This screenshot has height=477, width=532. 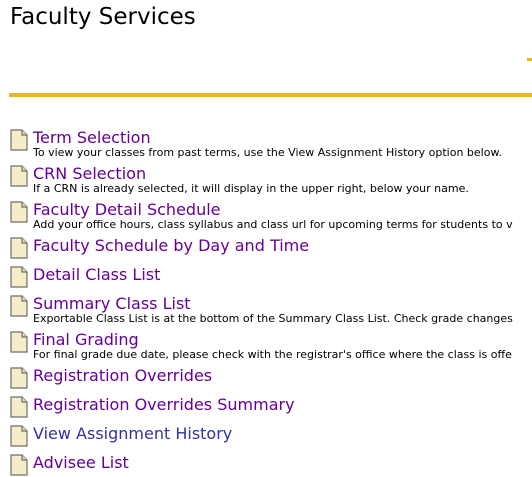 What do you see at coordinates (86, 339) in the screenshot?
I see `final-grading-link: Final Grading` at bounding box center [86, 339].